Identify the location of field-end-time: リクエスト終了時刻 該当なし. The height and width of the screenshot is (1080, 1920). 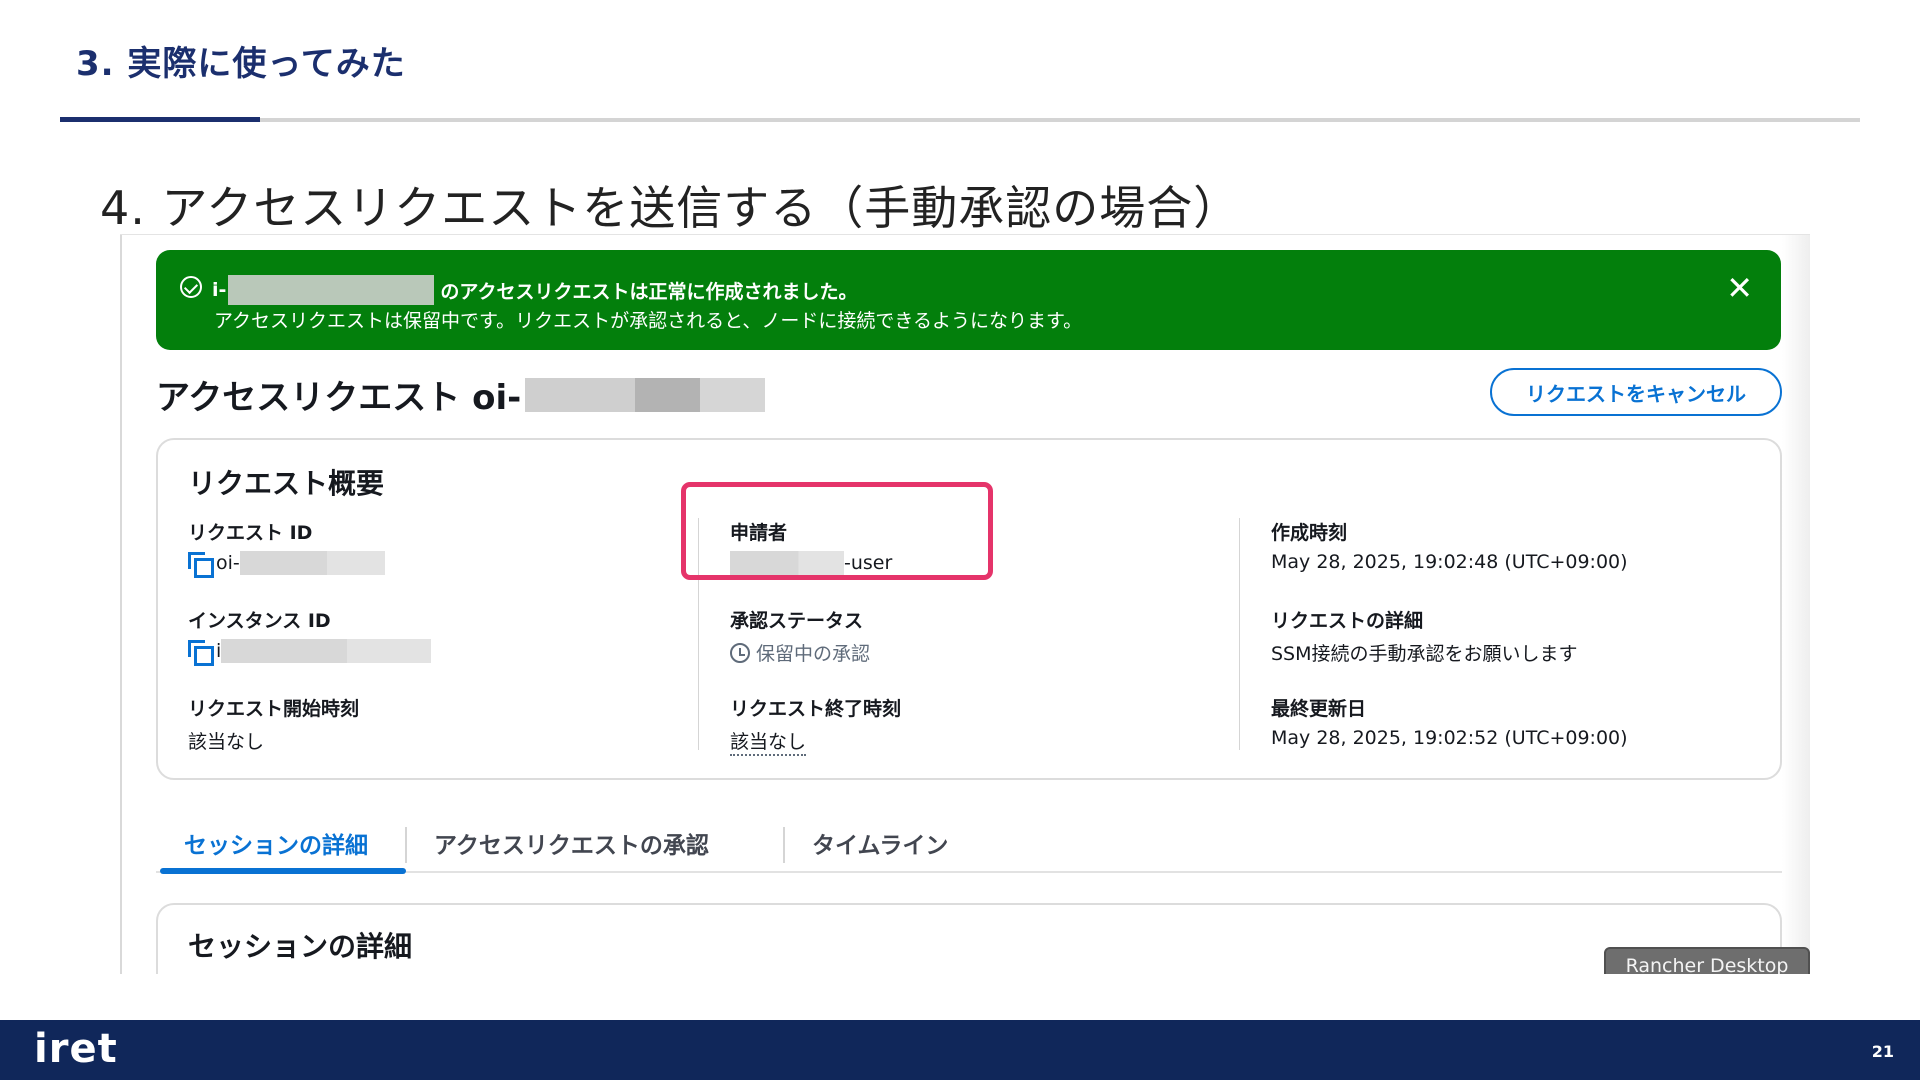
(815, 725).